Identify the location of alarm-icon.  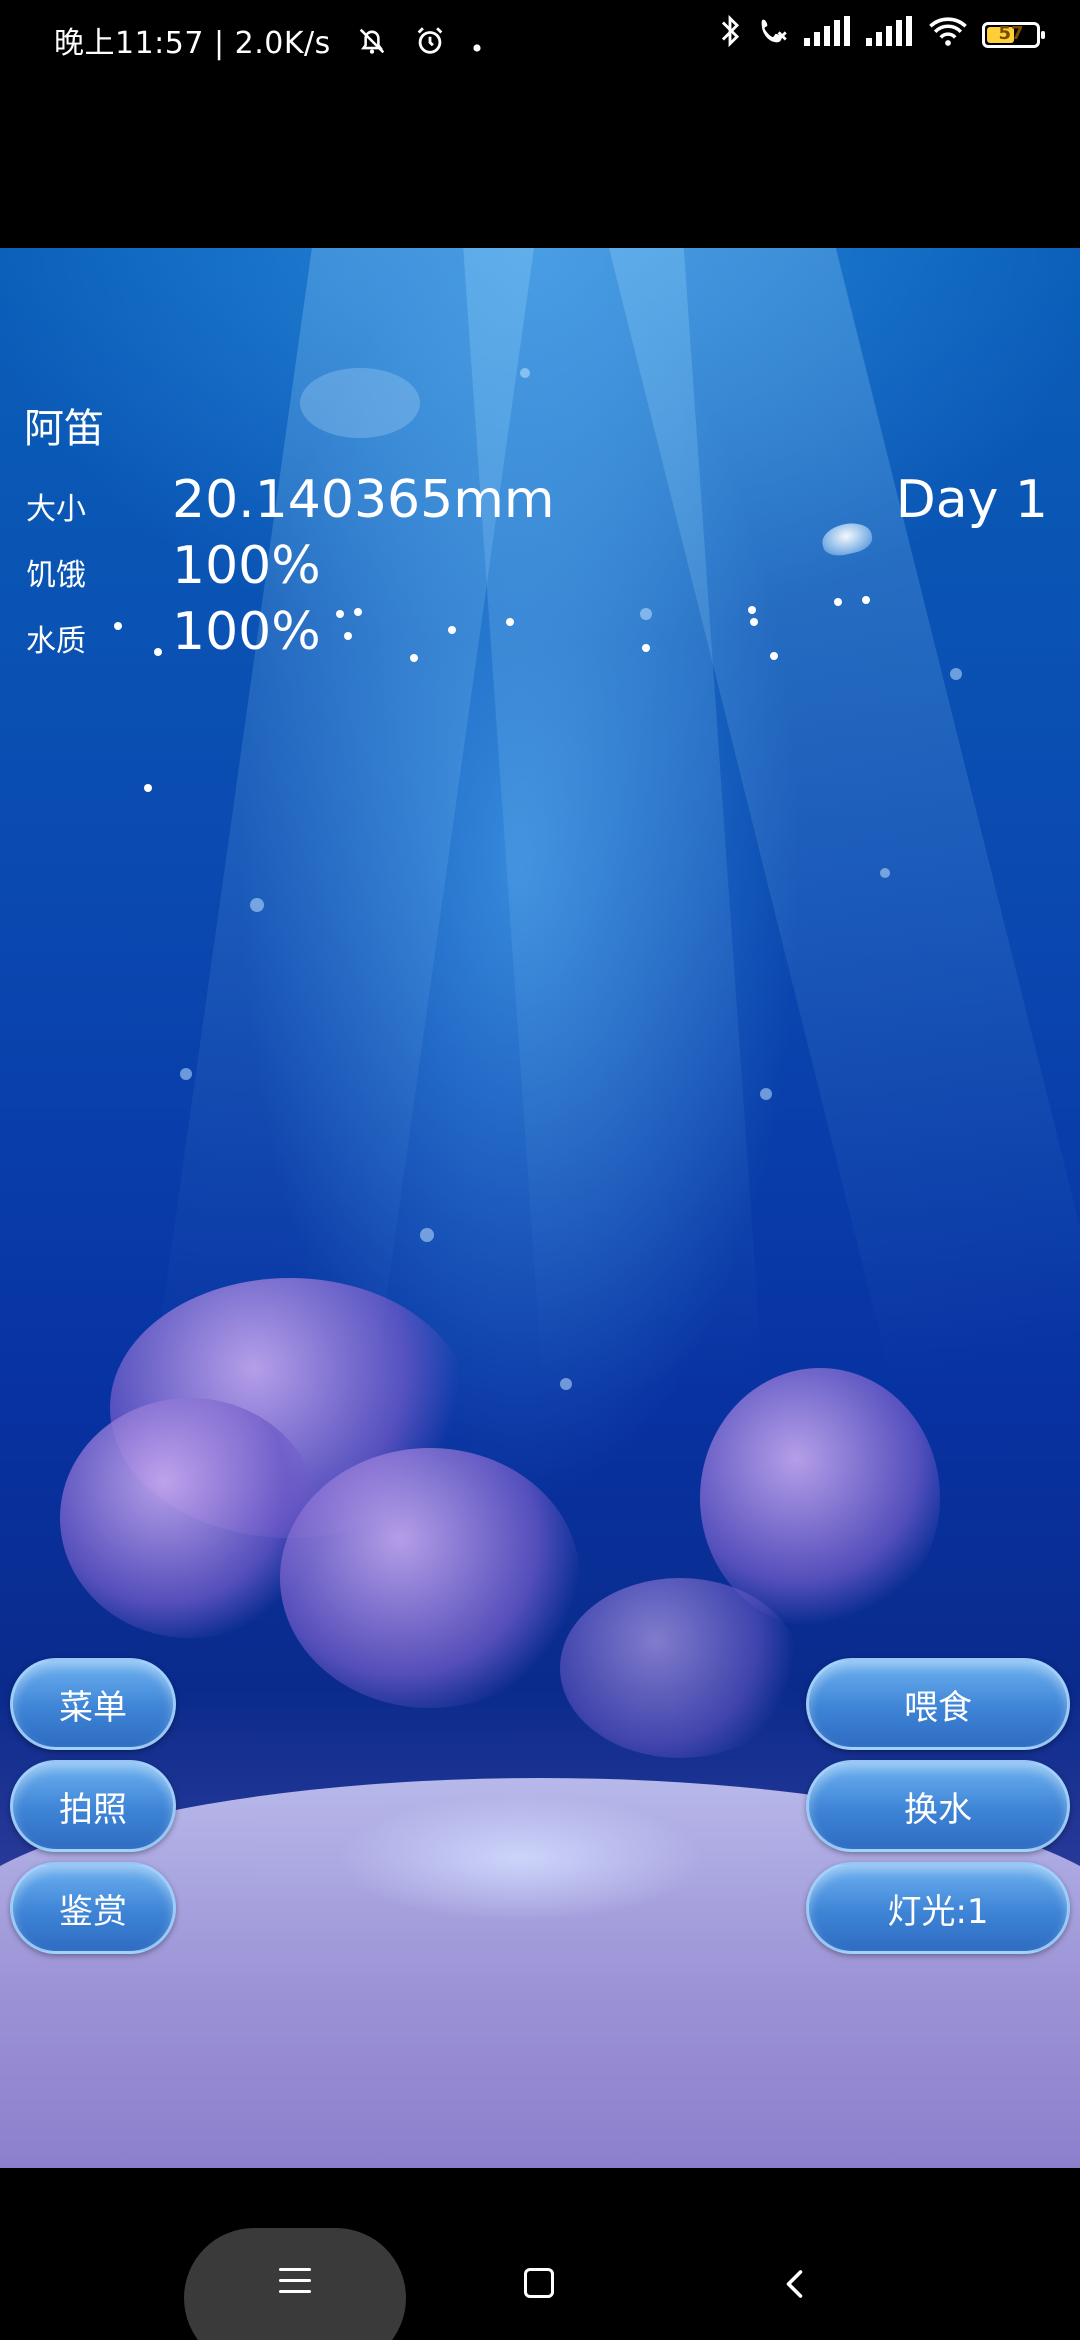
(430, 45).